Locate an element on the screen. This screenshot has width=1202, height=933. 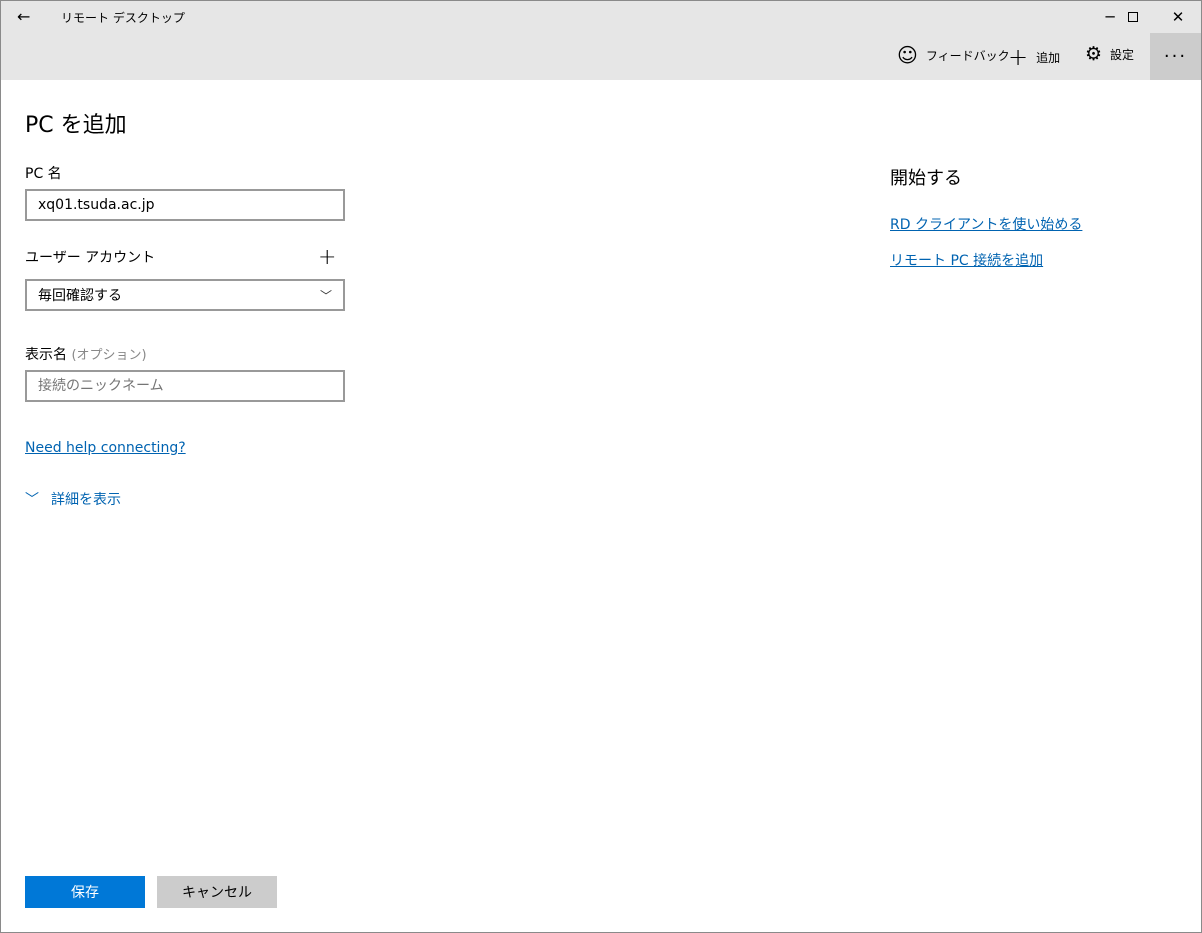
page-title: PC を追加 is located at coordinates (76, 125).